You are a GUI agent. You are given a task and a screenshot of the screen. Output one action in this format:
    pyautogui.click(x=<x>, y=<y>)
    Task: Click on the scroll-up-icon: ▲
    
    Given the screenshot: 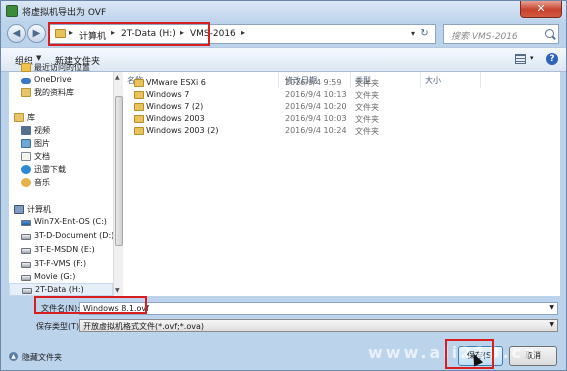 What is the action you would take?
    pyautogui.click(x=117, y=77)
    